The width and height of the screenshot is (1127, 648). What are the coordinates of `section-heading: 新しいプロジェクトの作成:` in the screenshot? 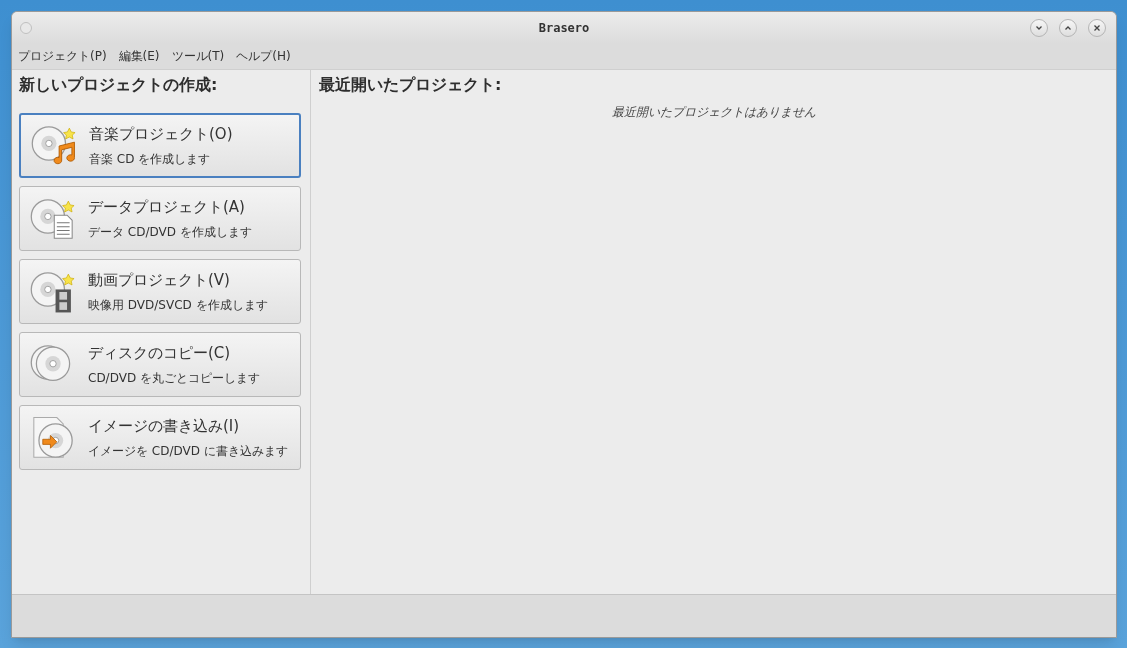 It's located at (119, 85).